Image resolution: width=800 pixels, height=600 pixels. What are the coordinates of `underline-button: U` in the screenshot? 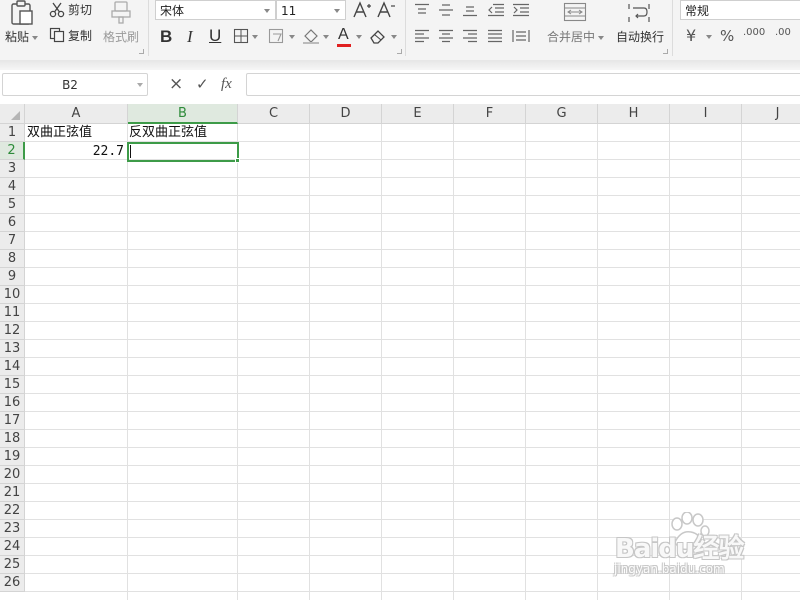 It's located at (215, 36).